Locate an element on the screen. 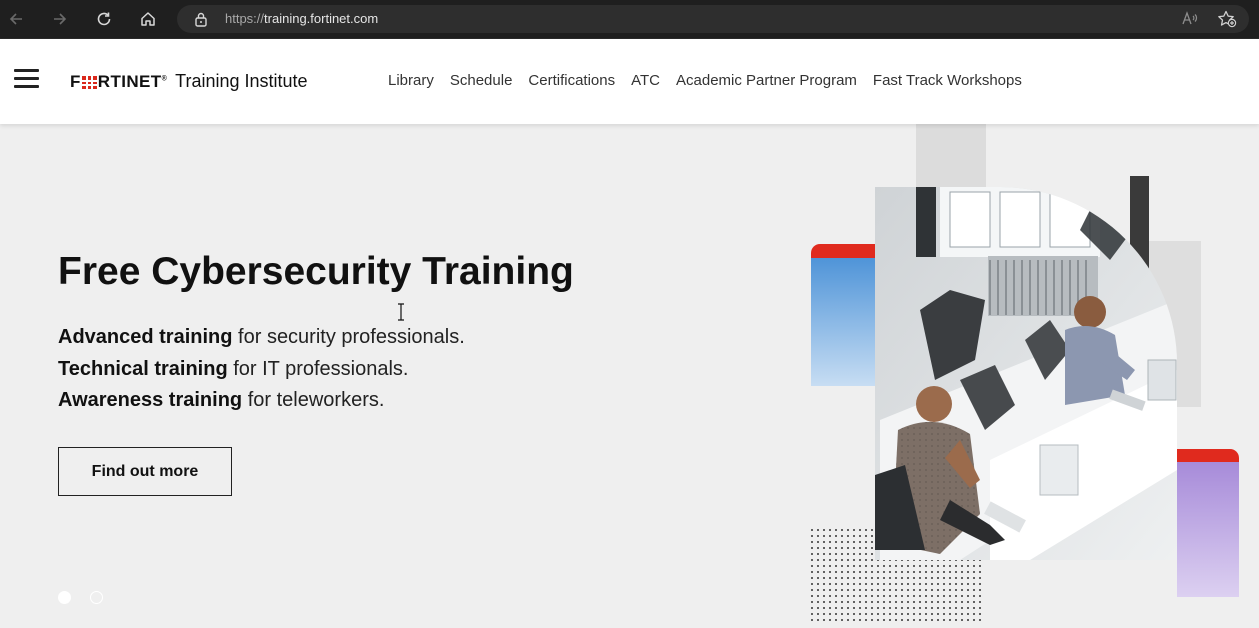 The image size is (1259, 628). text-cursor-icon is located at coordinates (401, 314).